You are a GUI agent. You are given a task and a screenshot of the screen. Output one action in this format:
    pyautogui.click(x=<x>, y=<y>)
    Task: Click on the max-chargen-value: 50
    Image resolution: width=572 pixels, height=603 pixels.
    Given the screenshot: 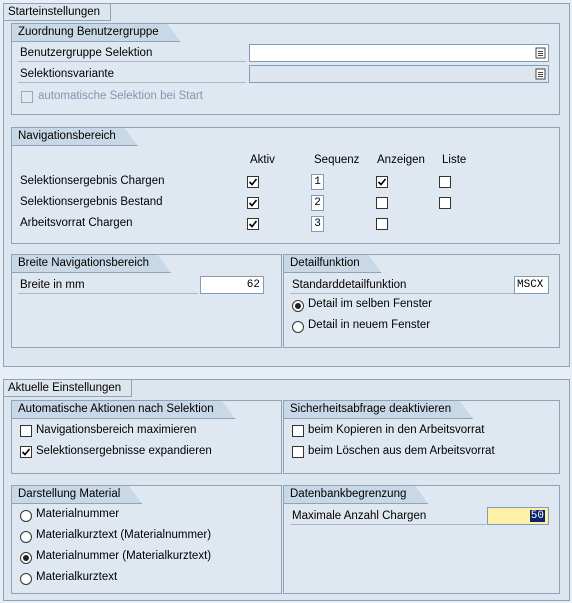 What is the action you would take?
    pyautogui.click(x=537, y=516)
    